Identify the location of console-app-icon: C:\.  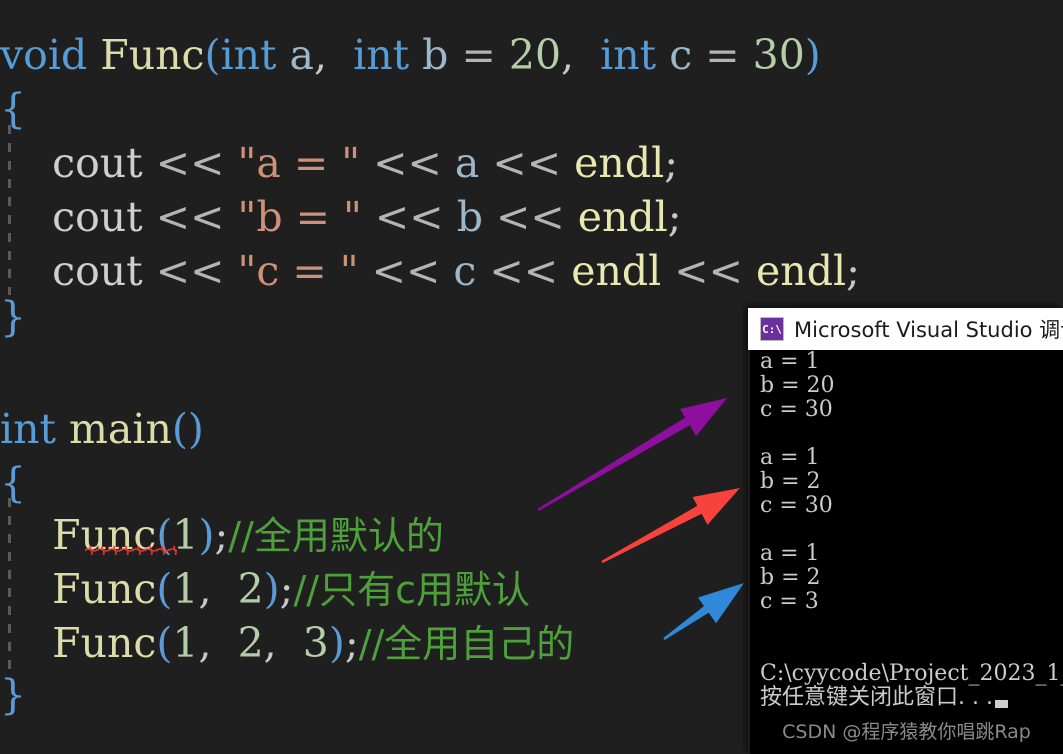
(772, 329).